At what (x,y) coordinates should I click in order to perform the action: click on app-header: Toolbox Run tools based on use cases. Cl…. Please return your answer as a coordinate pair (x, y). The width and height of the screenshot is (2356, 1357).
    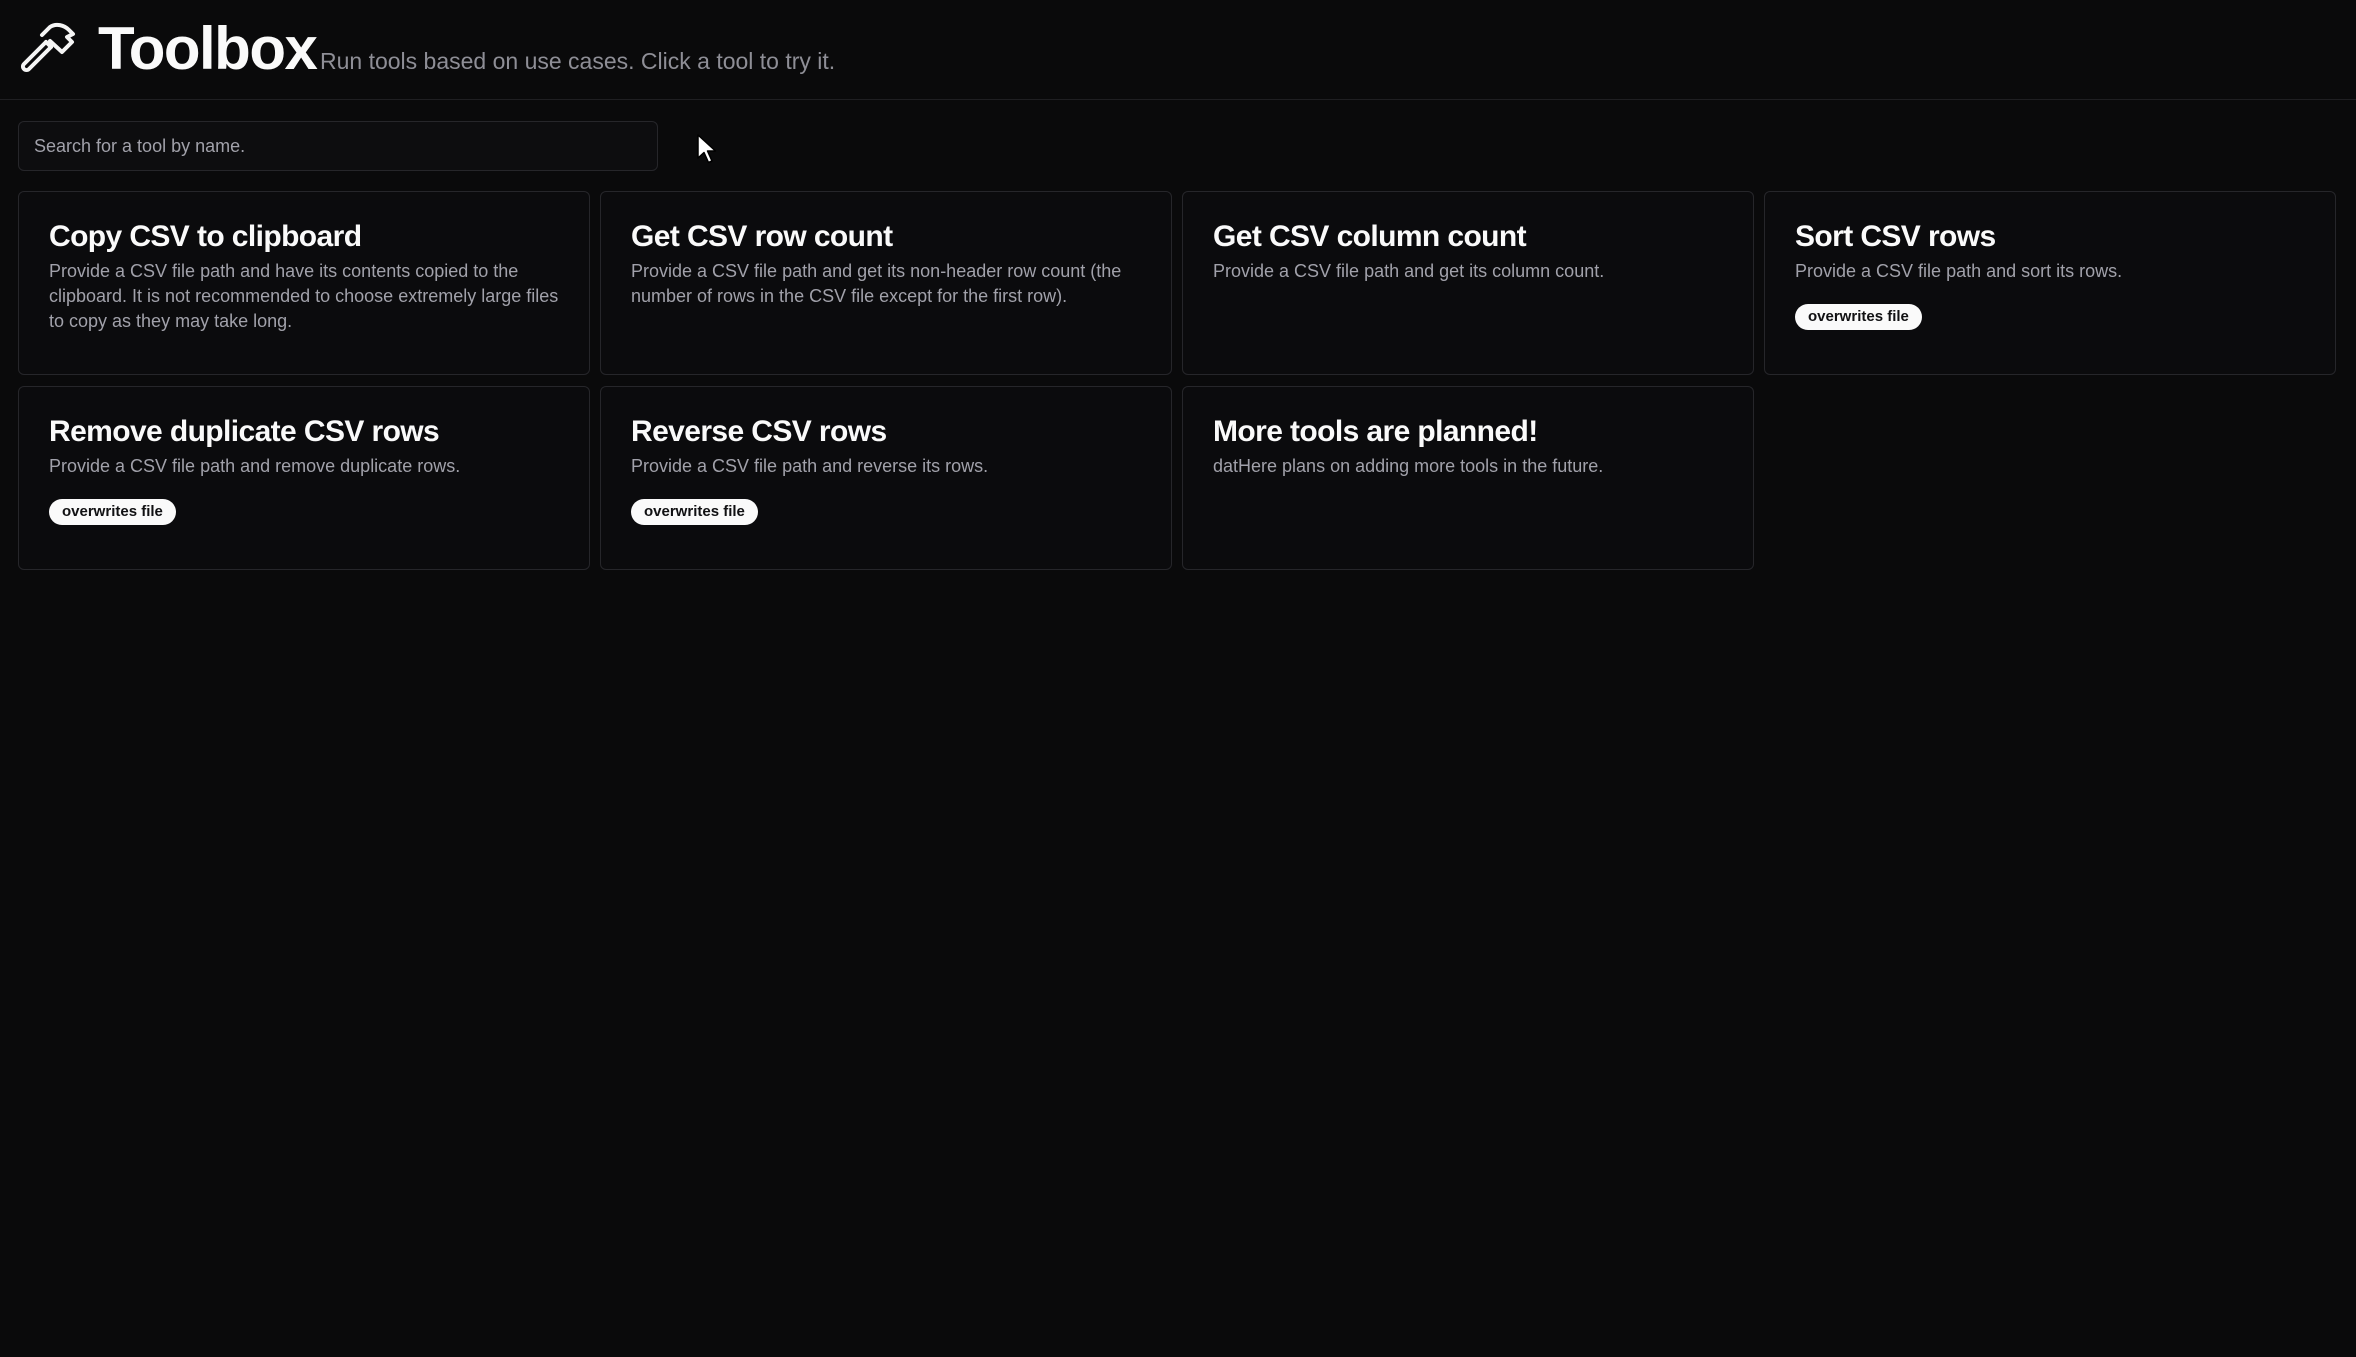
    Looking at the image, I should click on (1178, 50).